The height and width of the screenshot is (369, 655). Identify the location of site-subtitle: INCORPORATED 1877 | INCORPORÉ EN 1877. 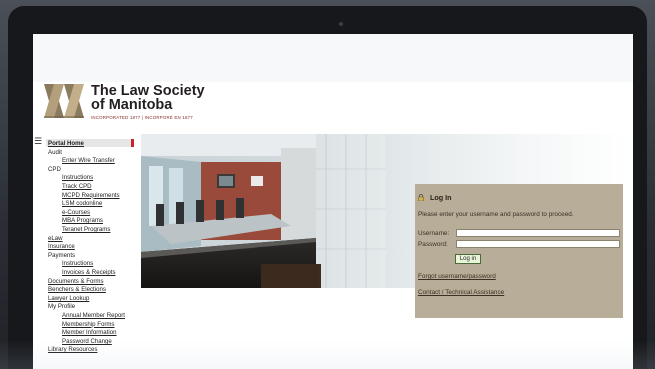
(142, 117).